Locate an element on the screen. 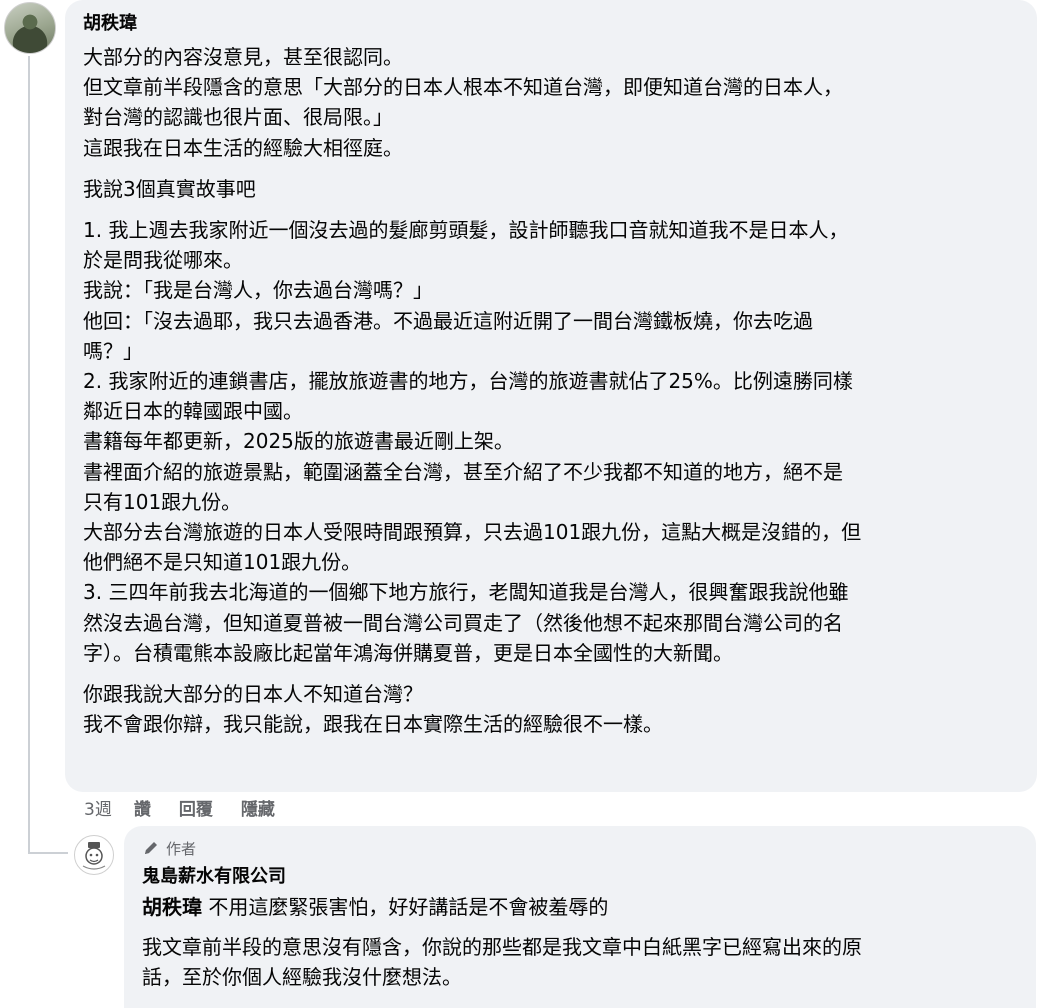 This screenshot has width=1042, height=1008. commenter-avatar is located at coordinates (30, 28).